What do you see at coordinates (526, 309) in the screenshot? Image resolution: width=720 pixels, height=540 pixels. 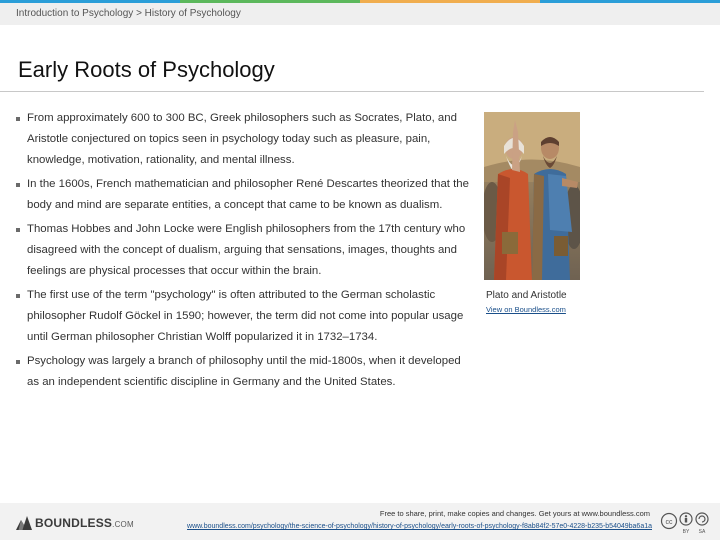 I see `view-on-boundless-link: View on Boundless.com` at bounding box center [526, 309].